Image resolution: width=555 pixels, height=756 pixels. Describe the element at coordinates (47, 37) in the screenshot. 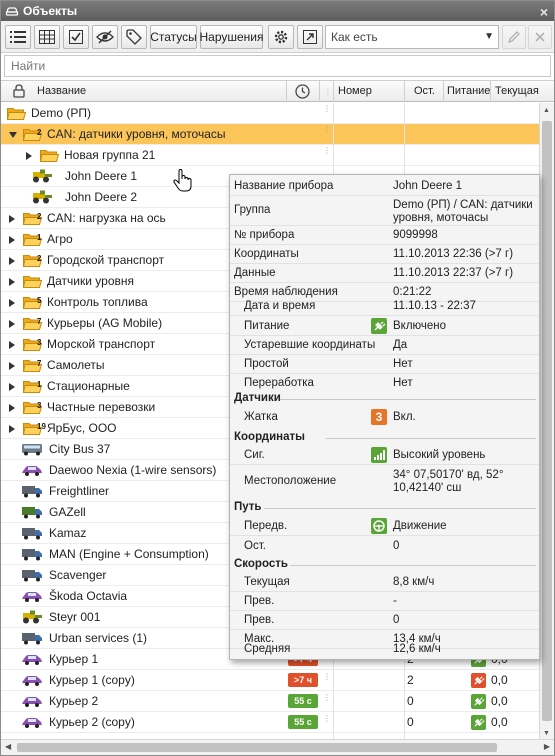

I see `table-view-button` at that location.